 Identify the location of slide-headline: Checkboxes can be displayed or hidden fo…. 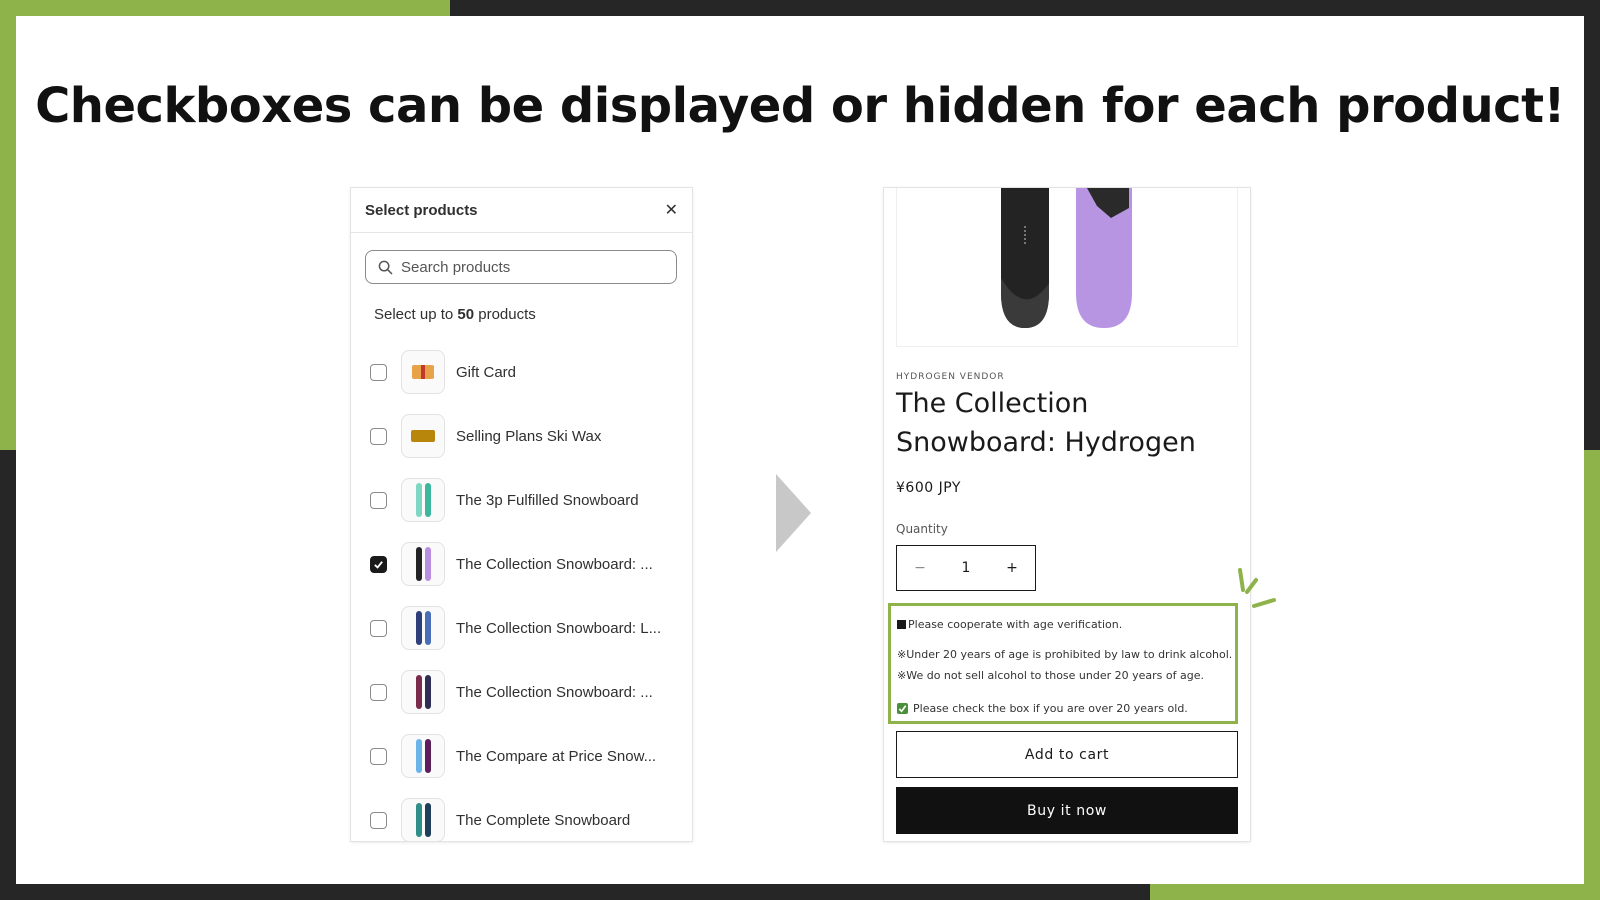
(800, 106).